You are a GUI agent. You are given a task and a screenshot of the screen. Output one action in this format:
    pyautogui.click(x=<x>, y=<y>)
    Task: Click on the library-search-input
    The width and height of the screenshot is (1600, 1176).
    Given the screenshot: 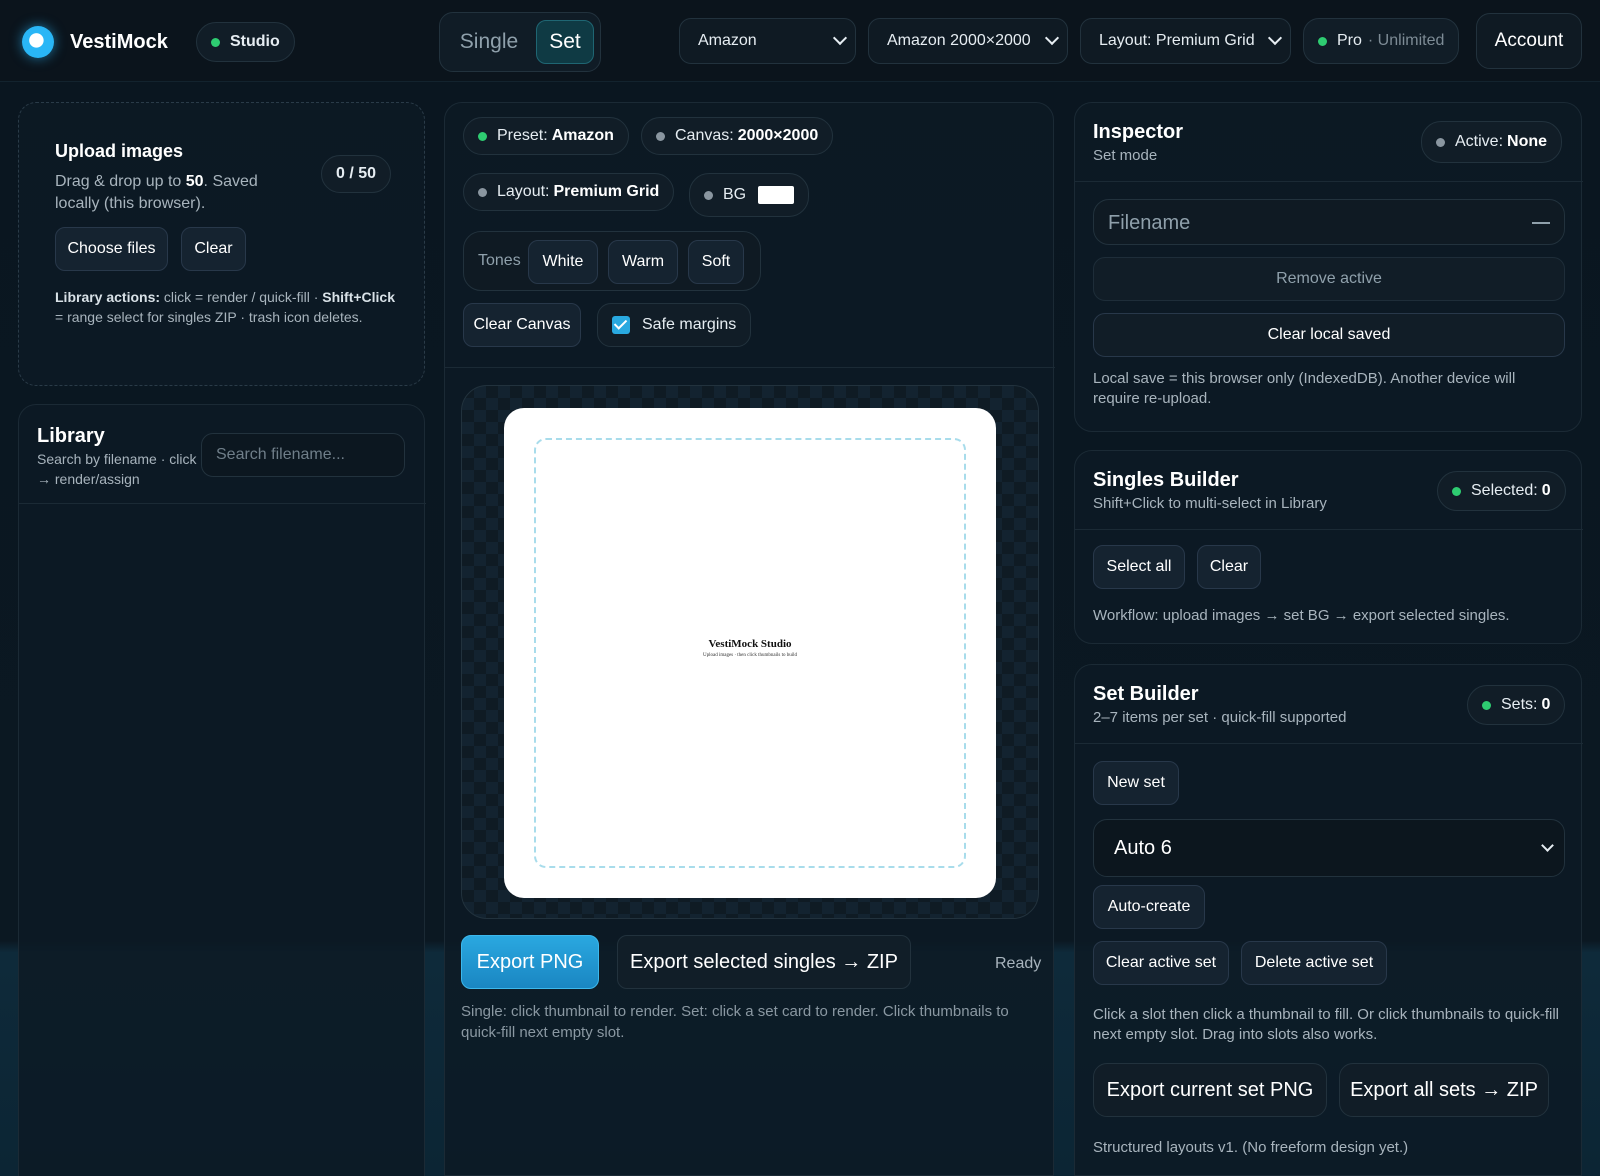 What is the action you would take?
    pyautogui.click(x=303, y=455)
    